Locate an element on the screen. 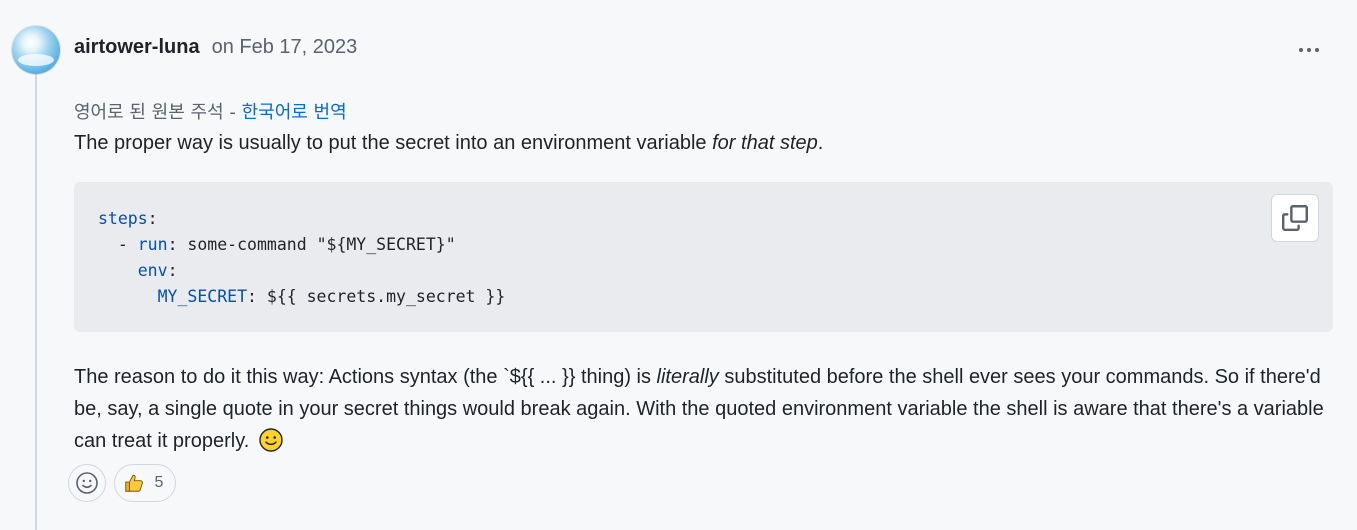  more-options-button is located at coordinates (1309, 50).